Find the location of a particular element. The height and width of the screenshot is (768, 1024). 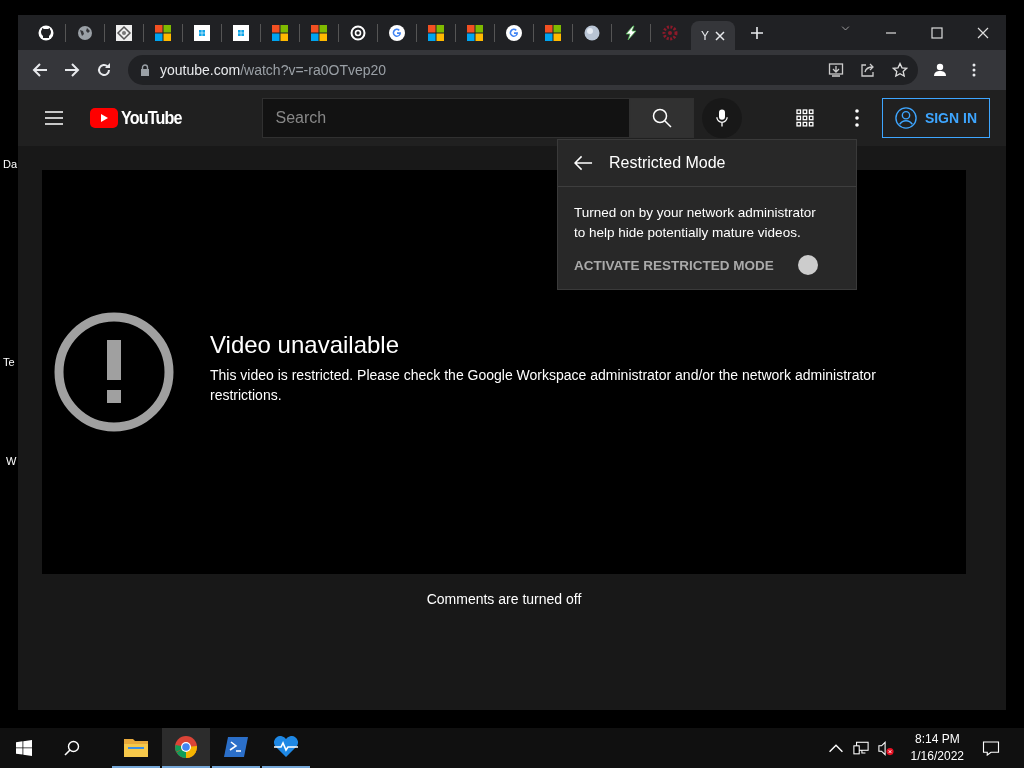

folder-icon is located at coordinates (136, 747).